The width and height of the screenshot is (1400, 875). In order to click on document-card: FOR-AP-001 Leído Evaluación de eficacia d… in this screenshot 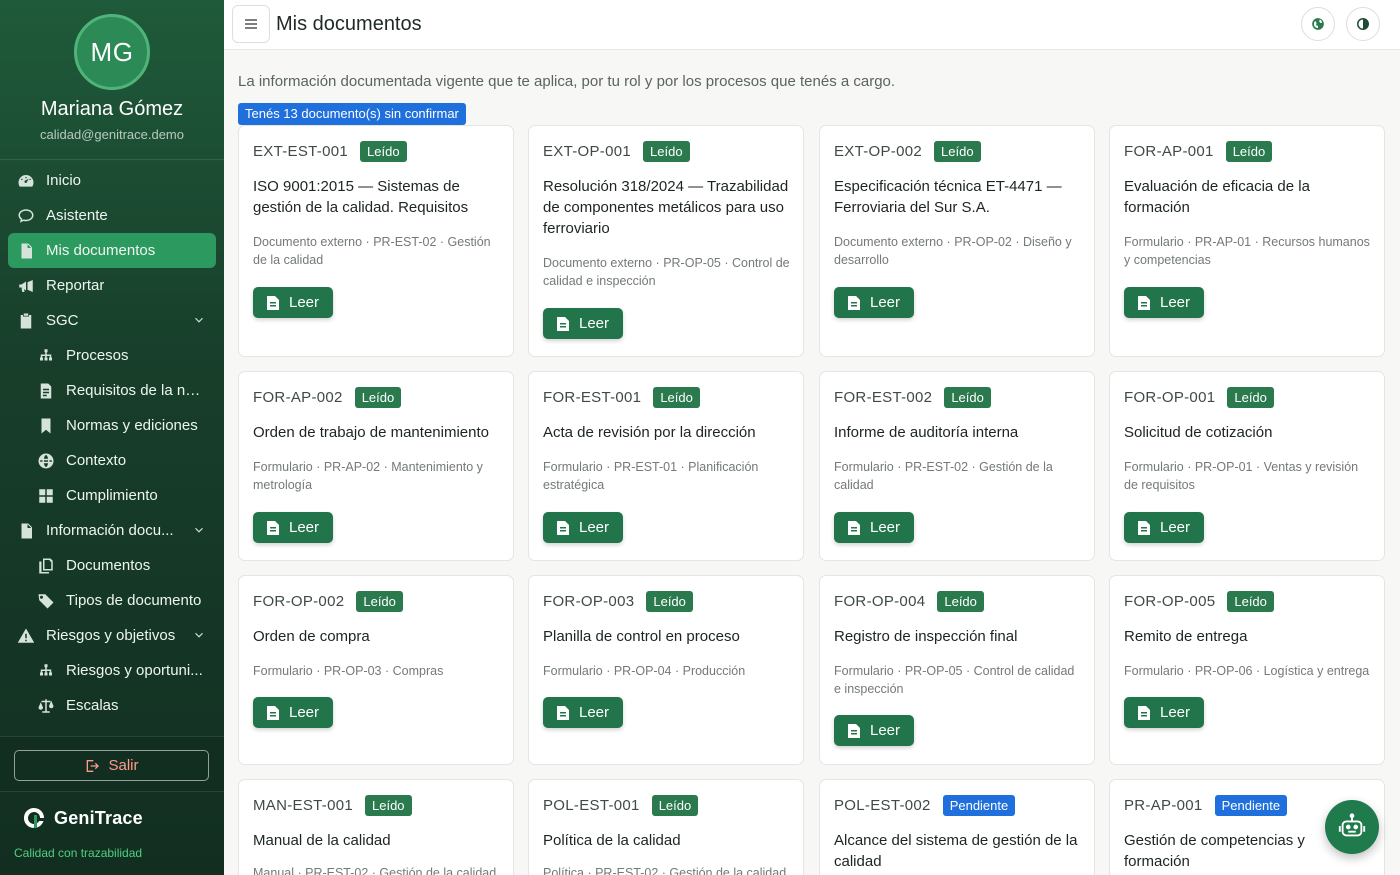, I will do `click(1247, 241)`.